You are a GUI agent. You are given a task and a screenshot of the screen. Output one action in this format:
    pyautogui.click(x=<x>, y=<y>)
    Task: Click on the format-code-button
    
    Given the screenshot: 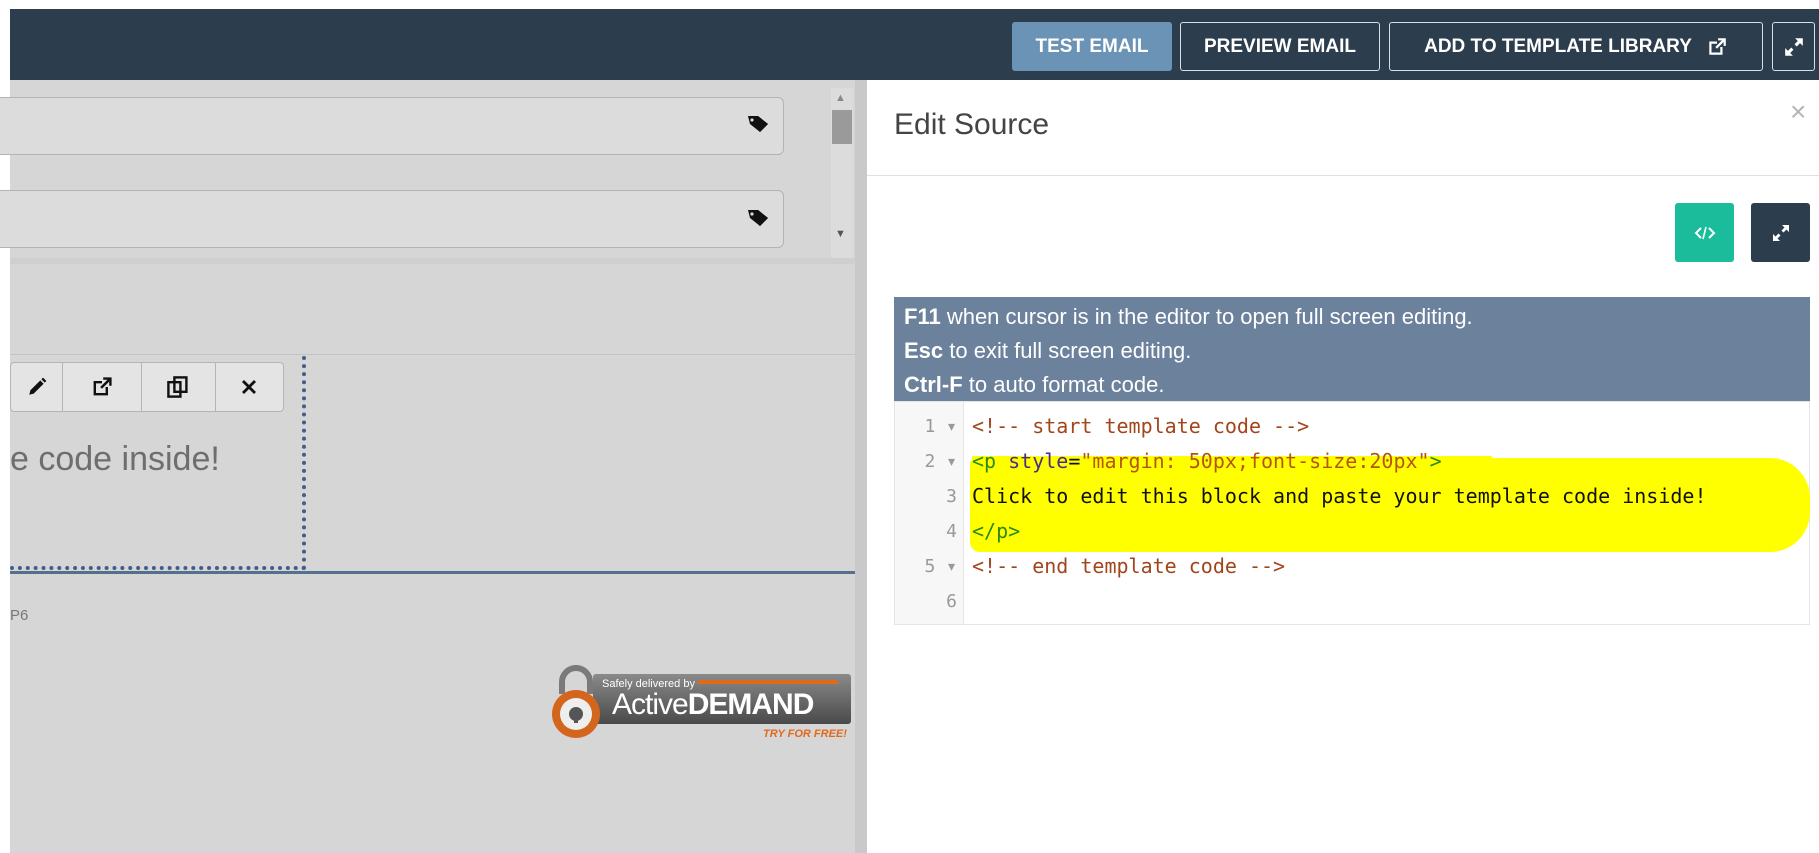 What is the action you would take?
    pyautogui.click(x=1704, y=232)
    